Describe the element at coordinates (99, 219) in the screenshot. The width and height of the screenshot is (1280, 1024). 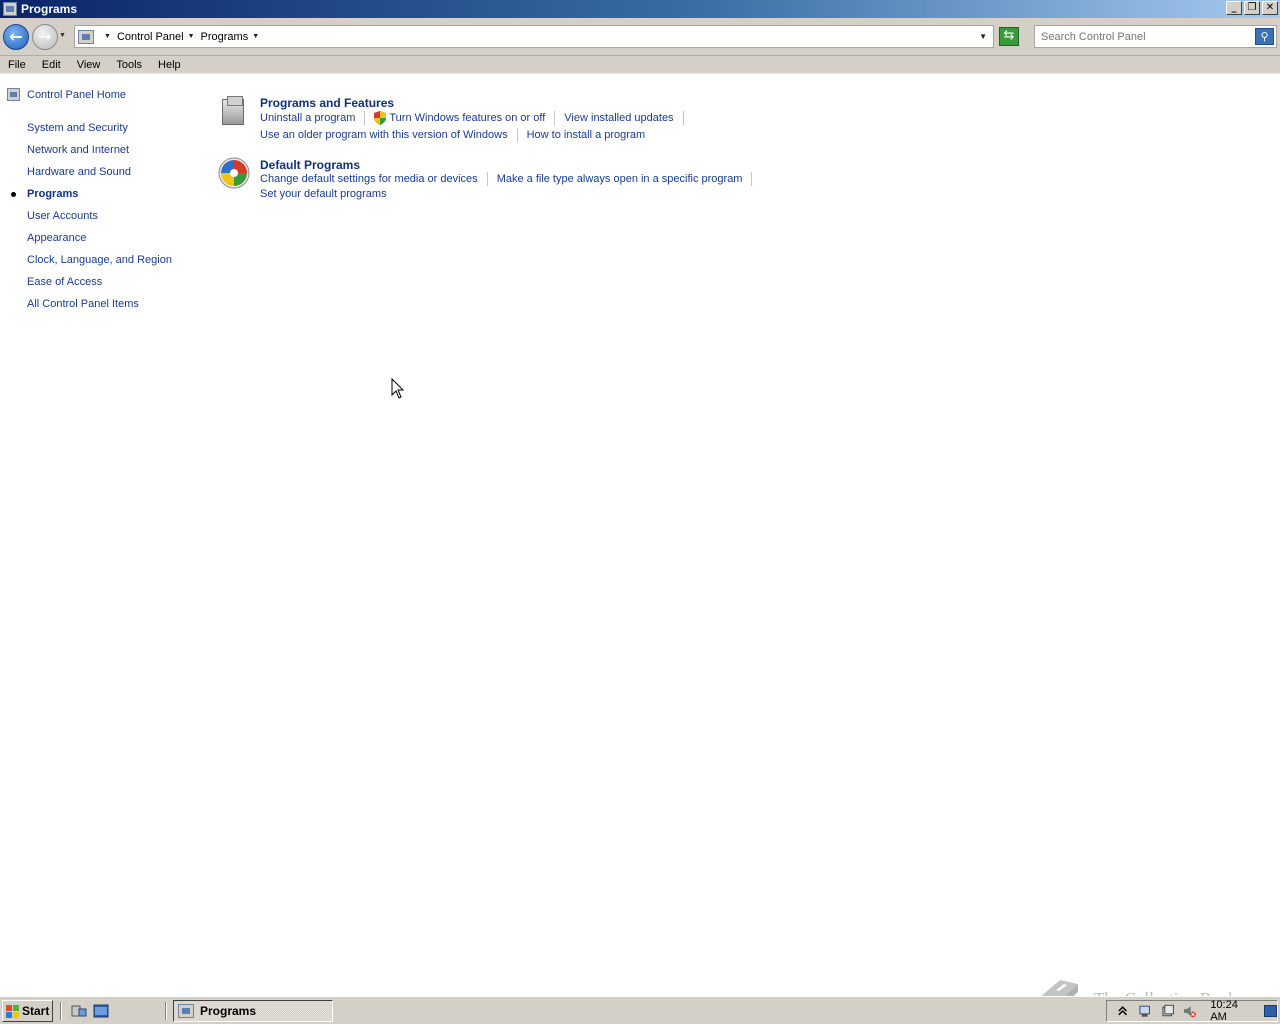
I see `sidebar-item-user-accounts: User Accounts` at that location.